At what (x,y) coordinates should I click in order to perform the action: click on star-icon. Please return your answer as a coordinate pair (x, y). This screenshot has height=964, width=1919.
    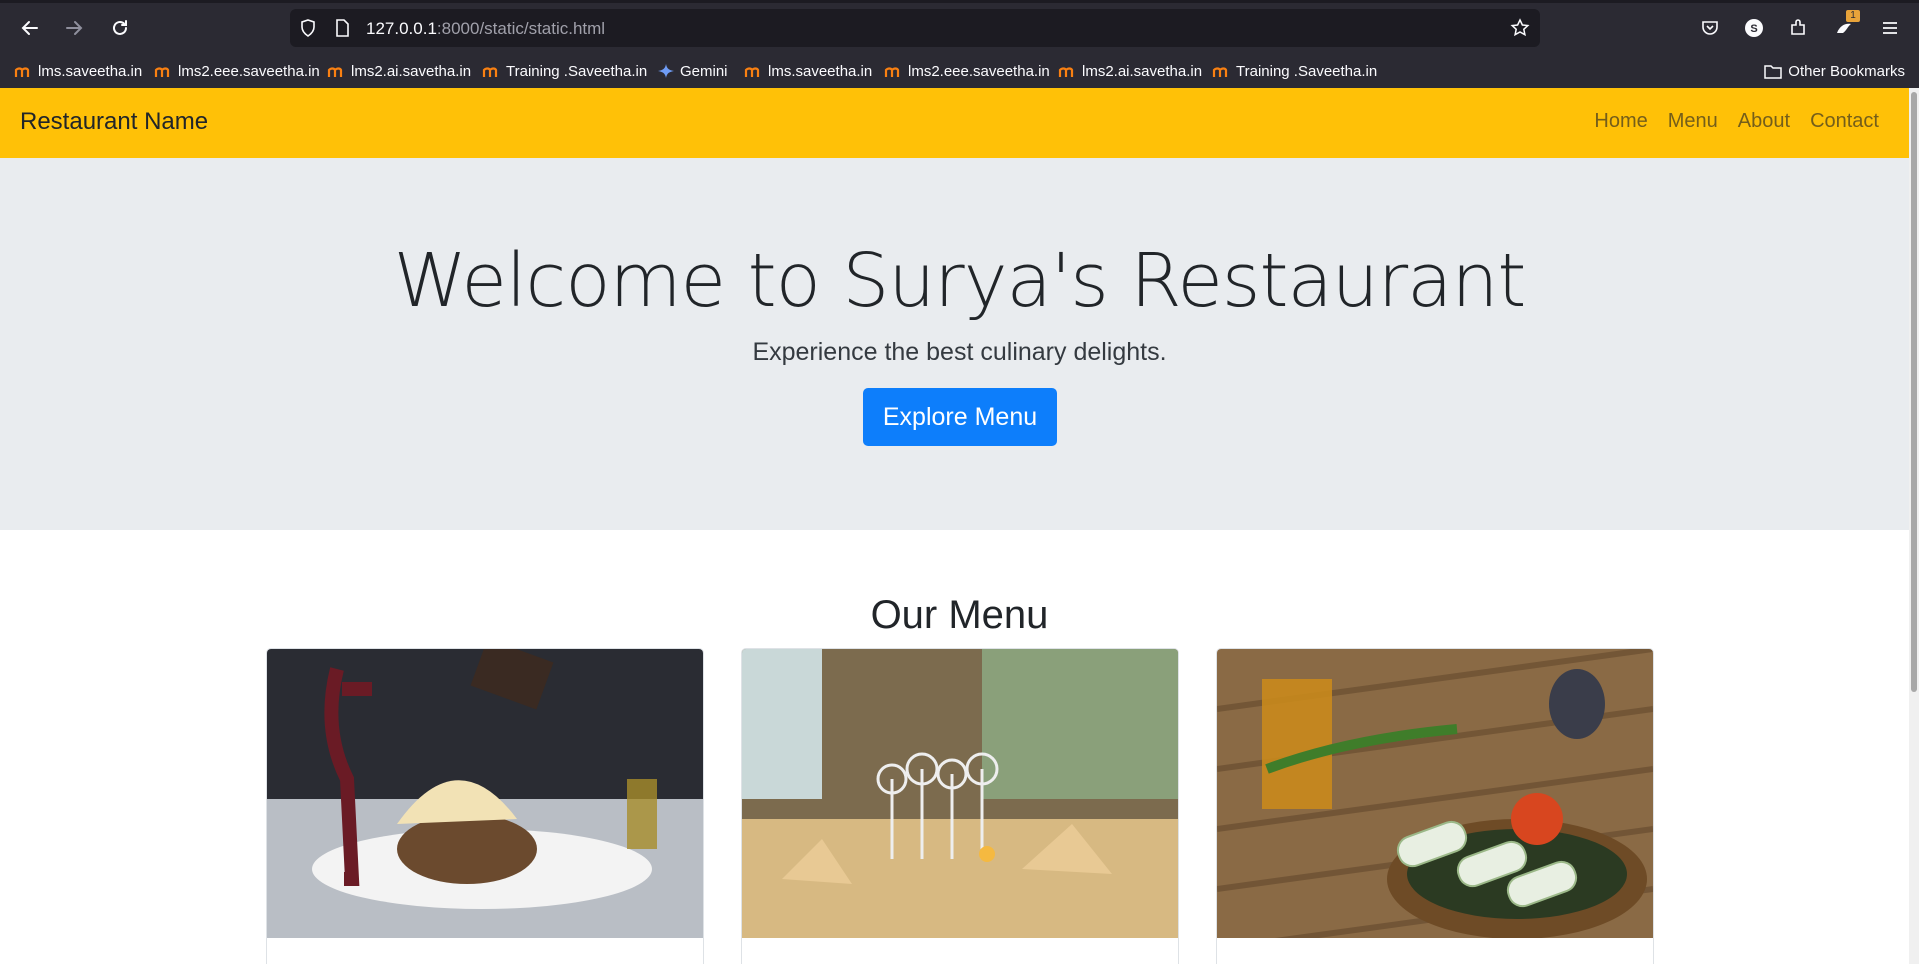
    Looking at the image, I should click on (1520, 28).